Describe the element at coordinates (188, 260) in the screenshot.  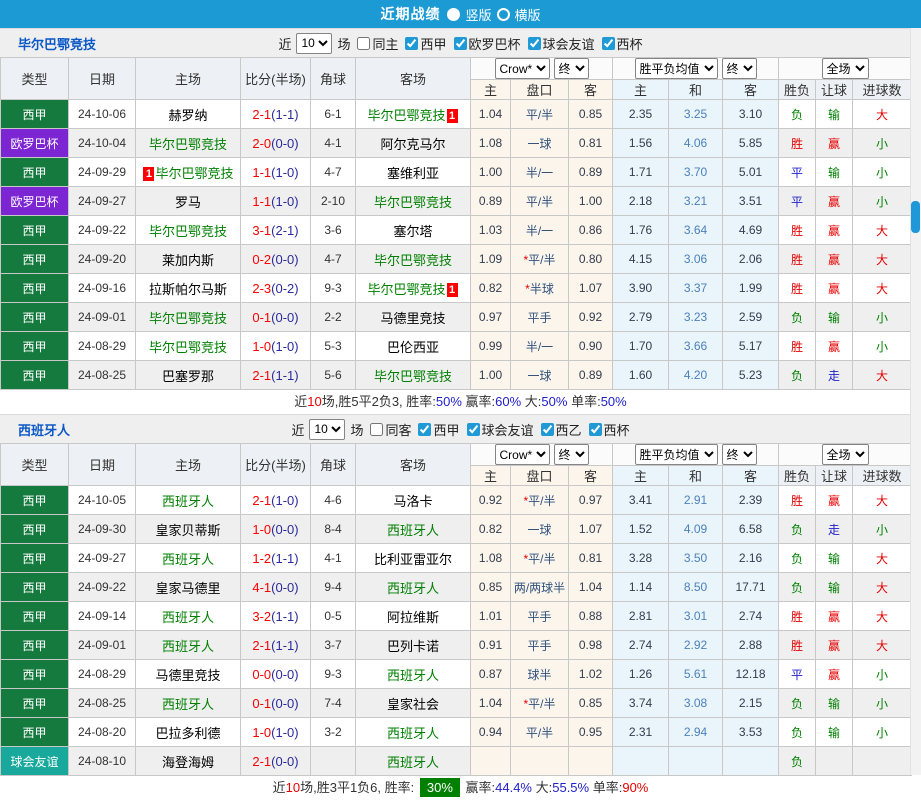
I see `home-team-name: 莱加内斯` at that location.